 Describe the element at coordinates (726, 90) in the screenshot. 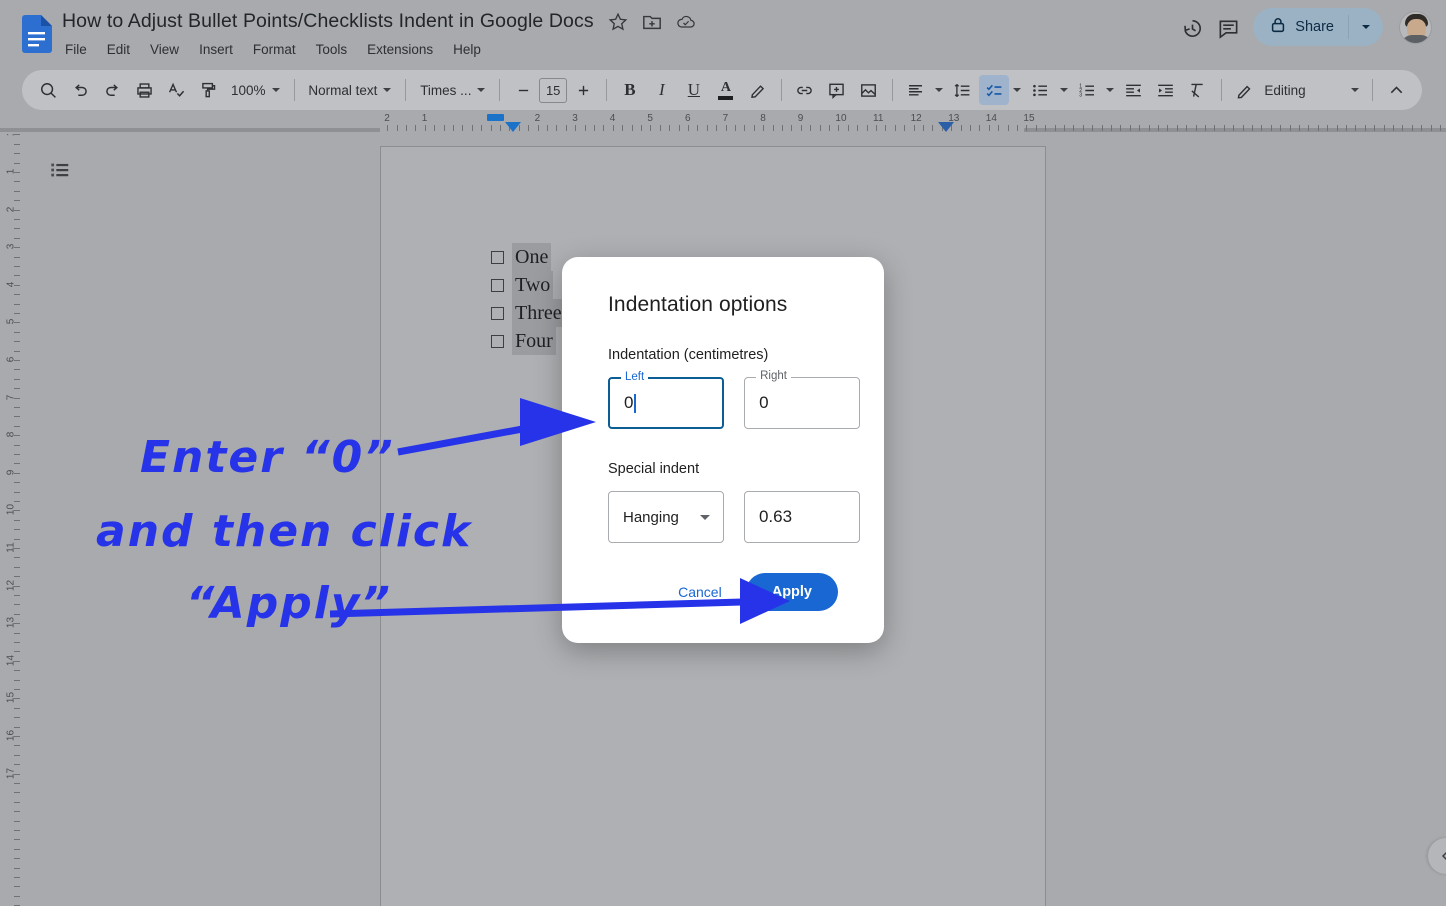

I see `text-color-icon: A` at that location.